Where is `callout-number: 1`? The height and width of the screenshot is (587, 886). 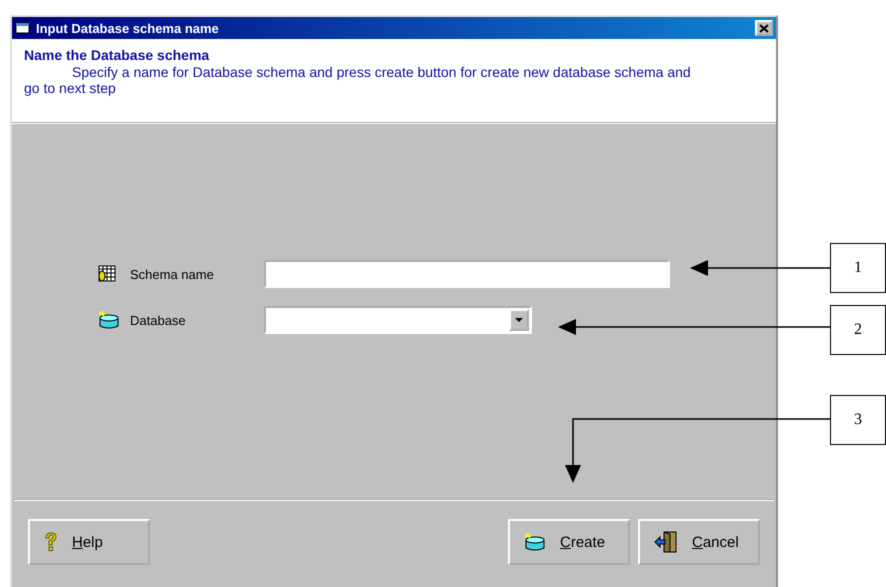
callout-number: 1 is located at coordinates (858, 268).